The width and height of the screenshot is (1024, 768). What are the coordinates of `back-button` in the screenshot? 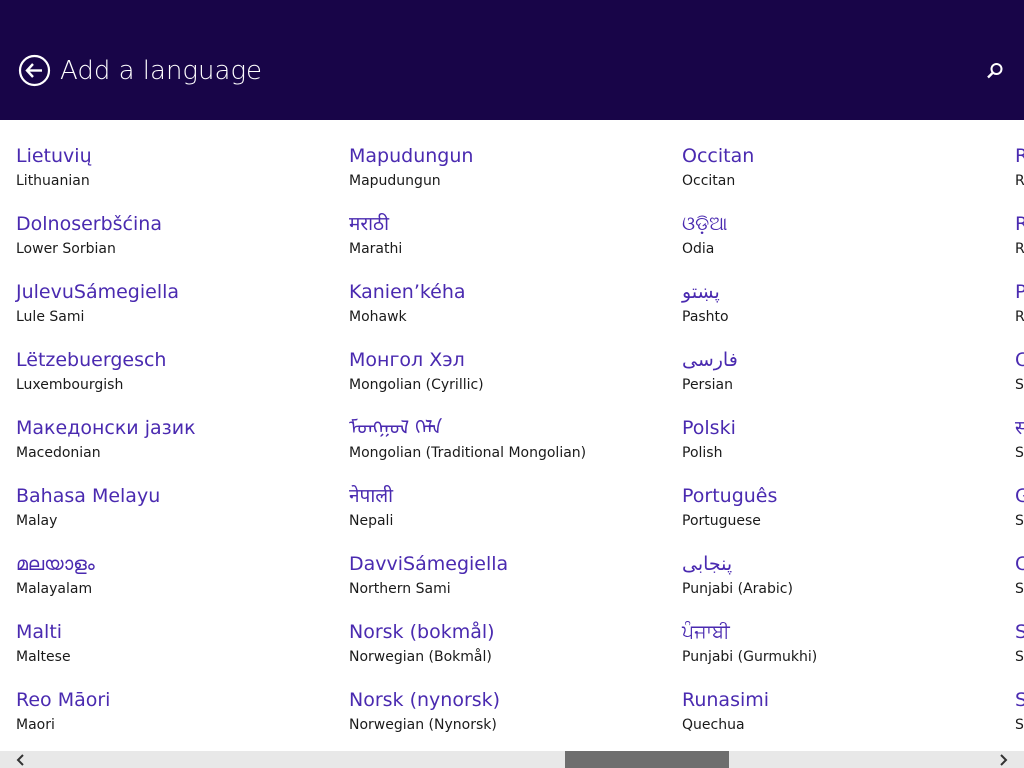 It's located at (34, 70).